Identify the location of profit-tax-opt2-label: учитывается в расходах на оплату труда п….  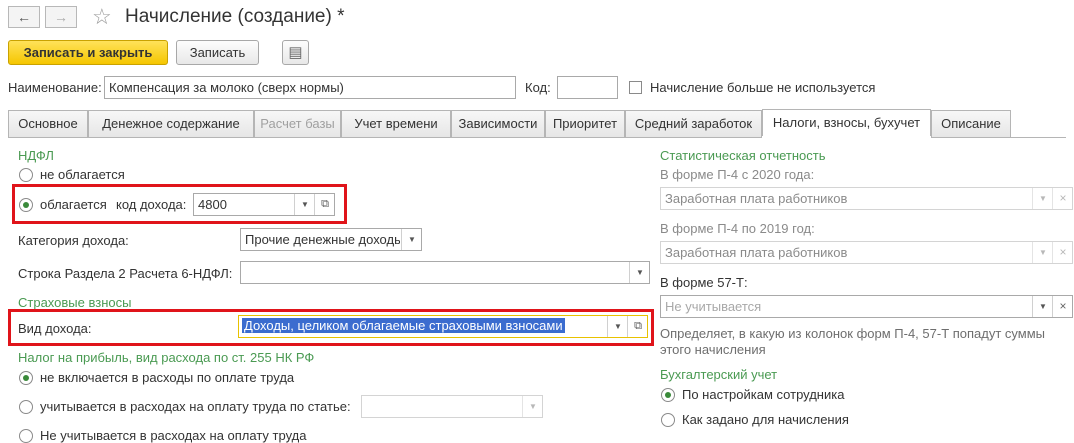
(195, 406).